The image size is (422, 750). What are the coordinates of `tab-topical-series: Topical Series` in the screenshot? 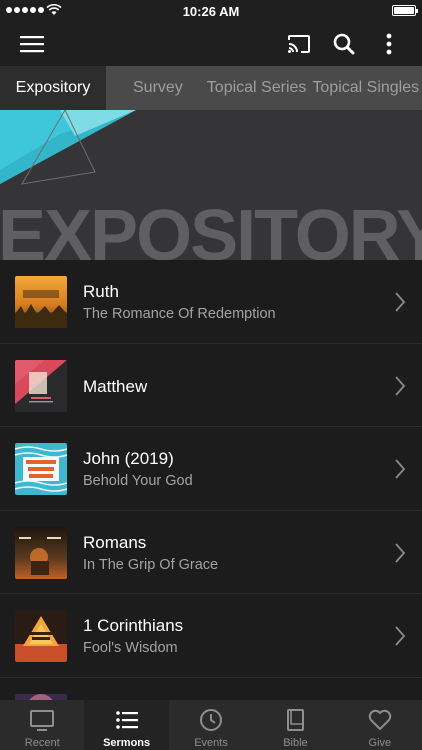 It's located at (253, 88).